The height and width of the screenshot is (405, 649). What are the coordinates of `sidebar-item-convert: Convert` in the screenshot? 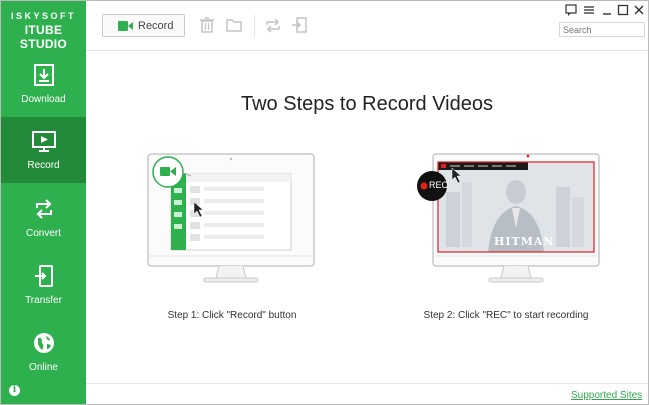 It's located at (43, 218).